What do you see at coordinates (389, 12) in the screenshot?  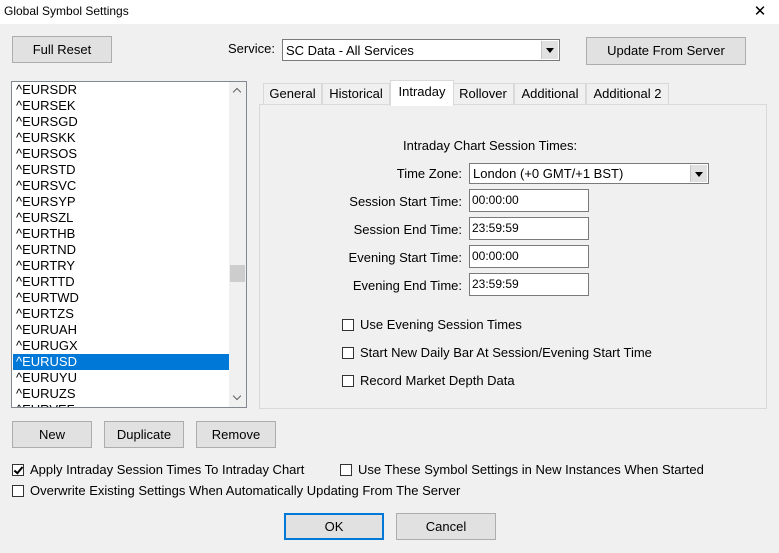 I see `title-bar: Global Symbol Settings ✕` at bounding box center [389, 12].